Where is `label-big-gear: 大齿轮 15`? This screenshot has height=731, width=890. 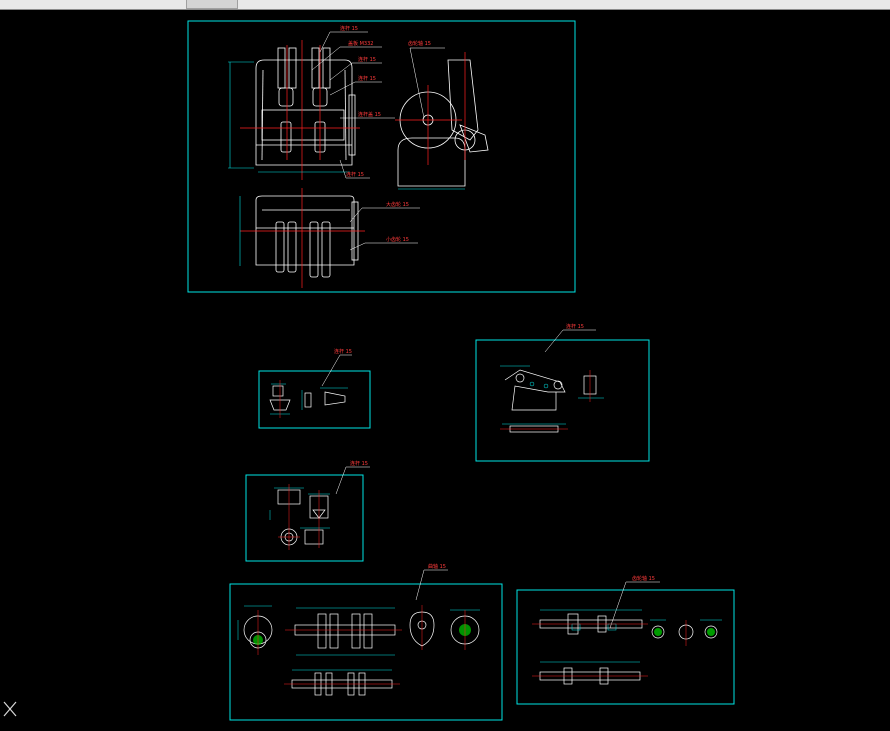
label-big-gear: 大齿轮 15 is located at coordinates (397, 204).